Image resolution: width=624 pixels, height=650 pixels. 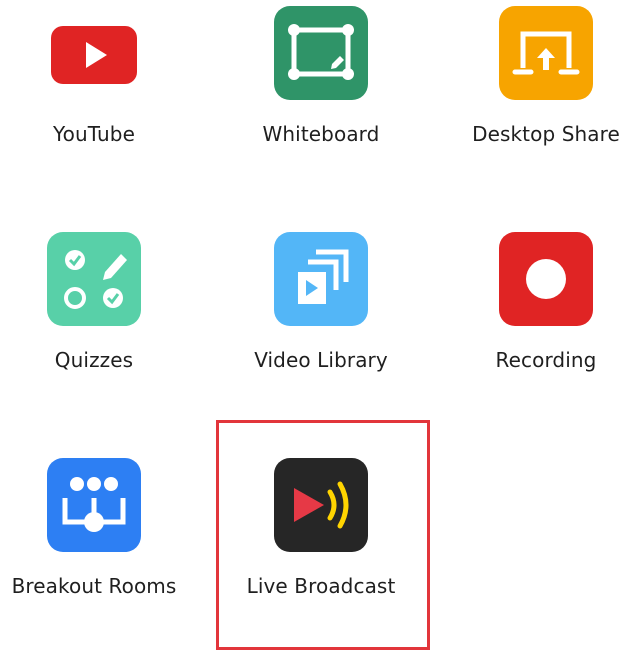 I want to click on app-label-youtube: YouTube, so click(x=94, y=134).